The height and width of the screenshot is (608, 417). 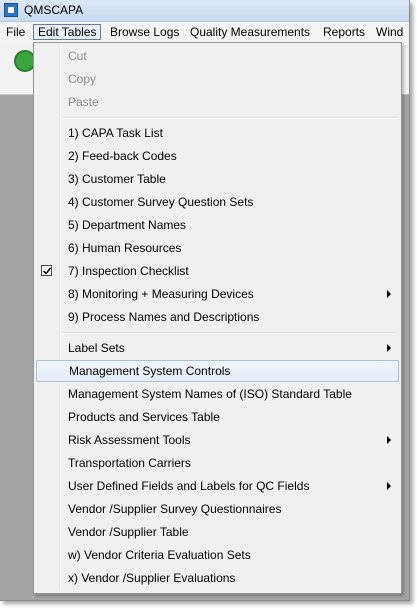 What do you see at coordinates (152, 578) in the screenshot?
I see `menu-item-label: x) Vendor /Supplier Evaluations` at bounding box center [152, 578].